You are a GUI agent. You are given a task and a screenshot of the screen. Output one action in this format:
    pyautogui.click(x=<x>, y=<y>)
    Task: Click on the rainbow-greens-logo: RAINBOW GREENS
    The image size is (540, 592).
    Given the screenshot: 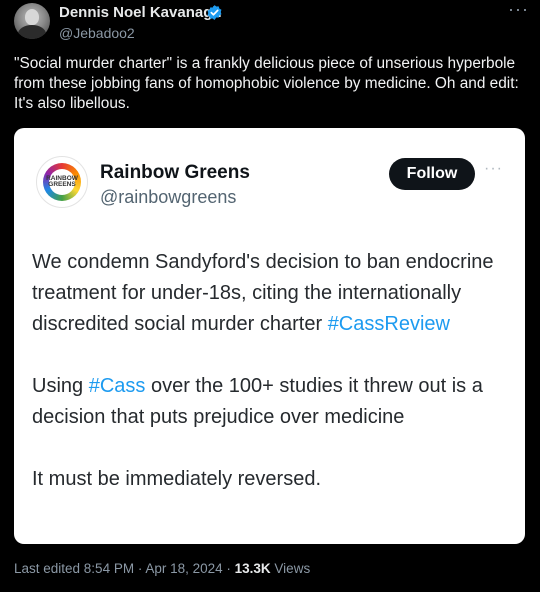 What is the action you would take?
    pyautogui.click(x=62, y=182)
    